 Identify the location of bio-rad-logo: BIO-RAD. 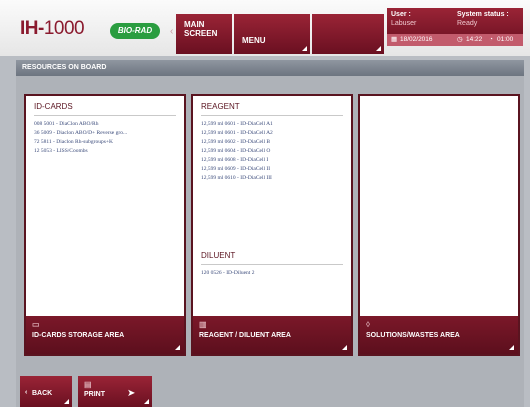
(135, 31).